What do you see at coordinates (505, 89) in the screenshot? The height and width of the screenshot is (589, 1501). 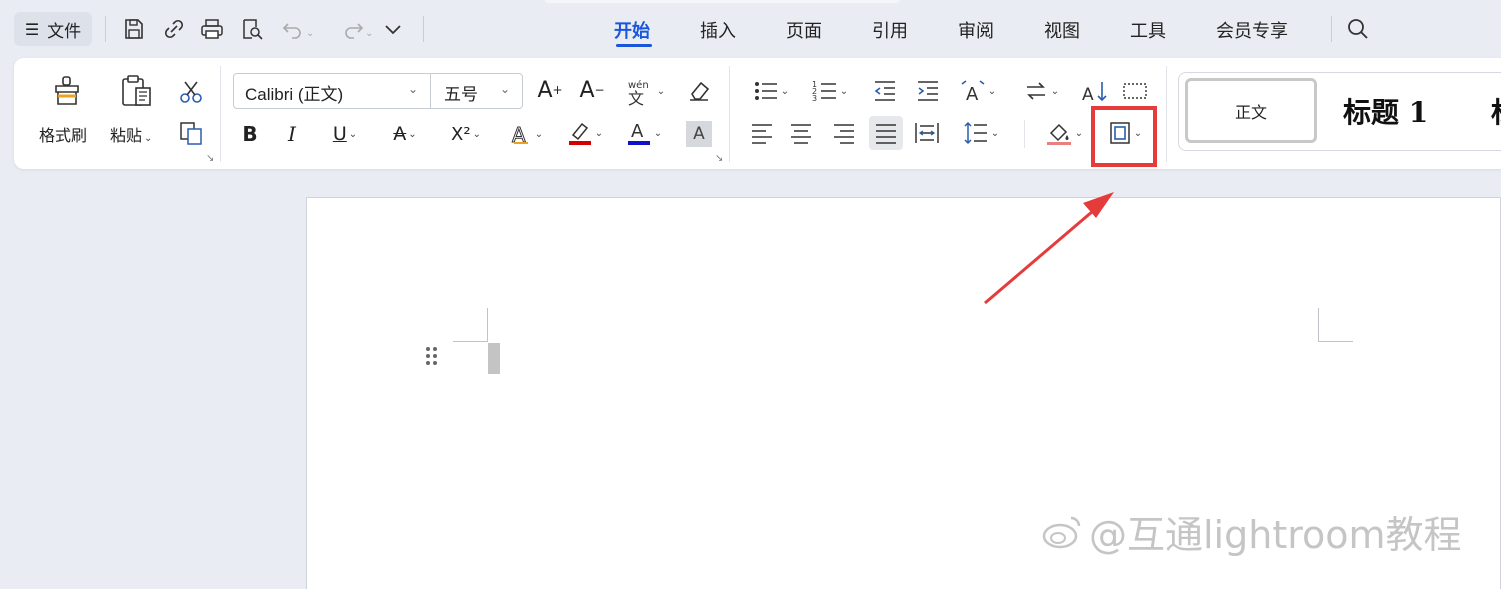 I see `font-size-dropdown-icon: ⌄` at bounding box center [505, 89].